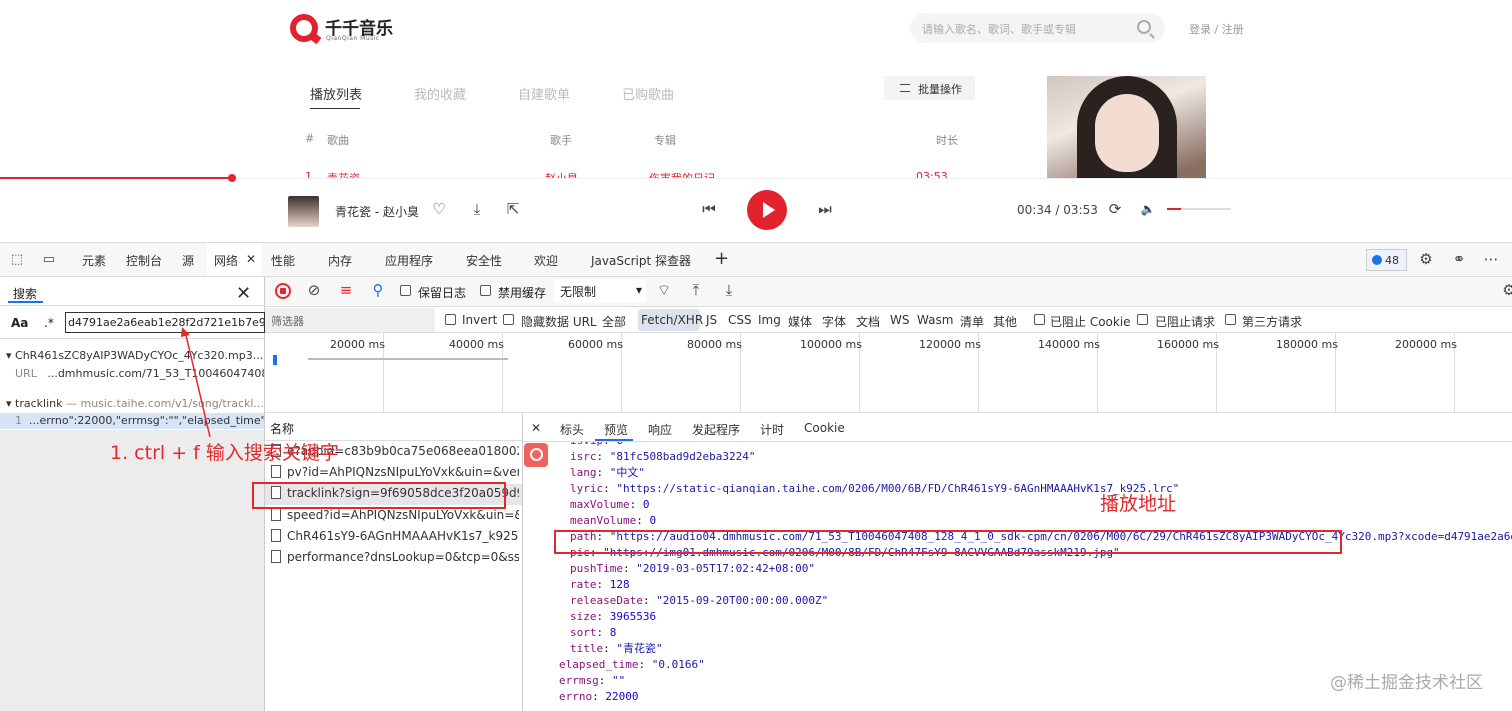 Image resolution: width=1512 pixels, height=711 pixels. Describe the element at coordinates (1041, 649) in the screenshot. I see `json-line: title: "青花瓷"` at that location.